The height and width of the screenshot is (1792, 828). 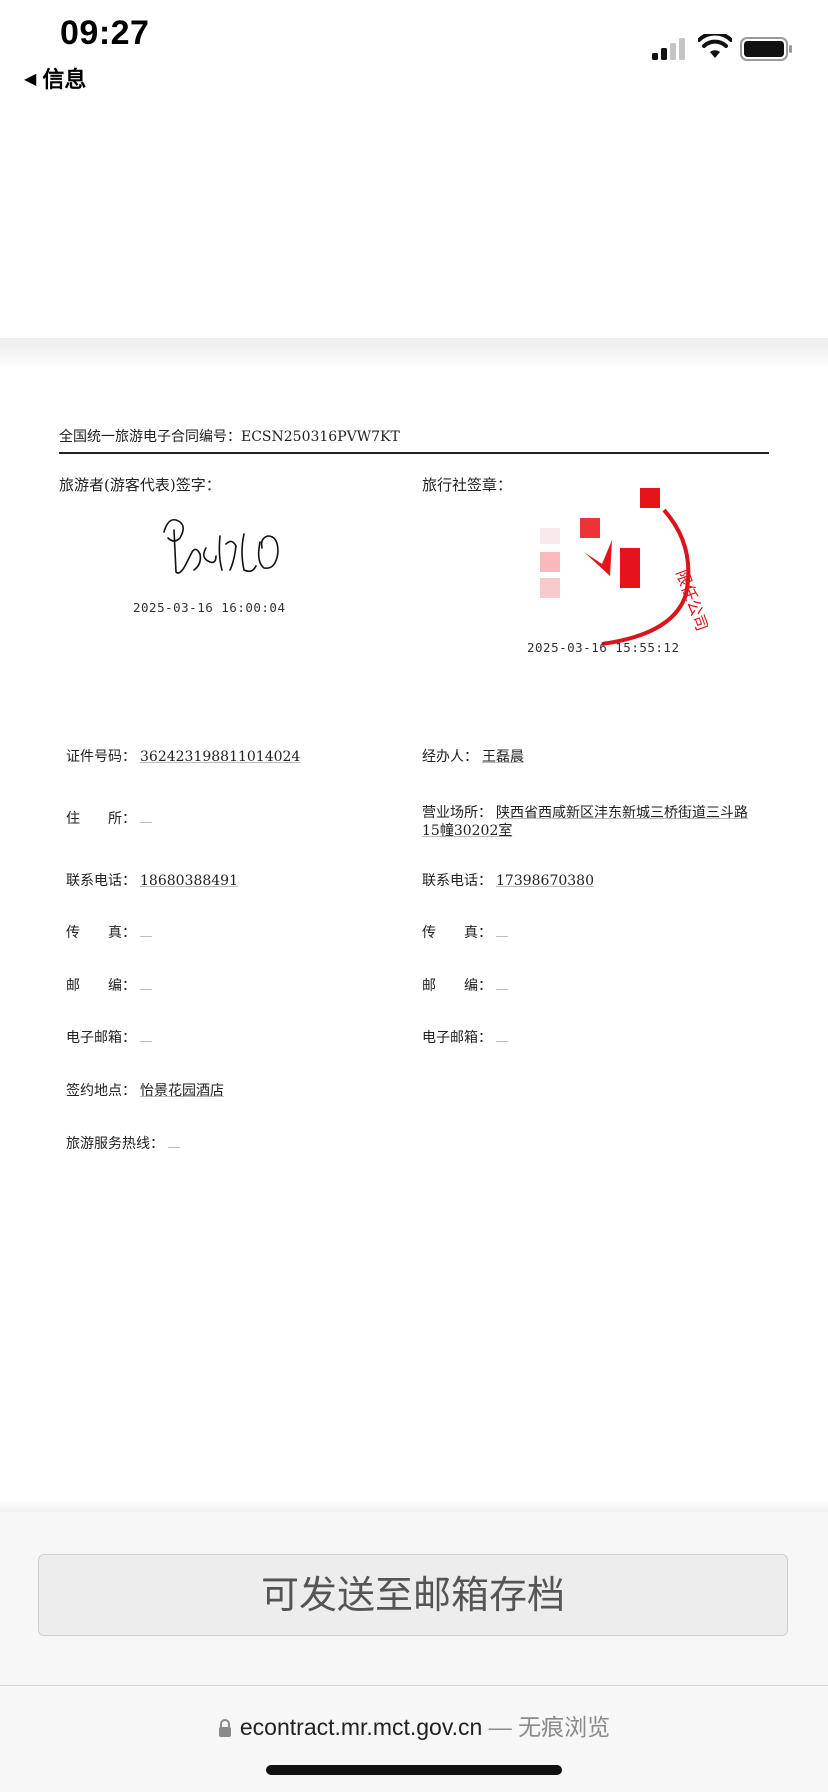 I want to click on field-agency-postcode: 邮 编：, so click(x=465, y=986).